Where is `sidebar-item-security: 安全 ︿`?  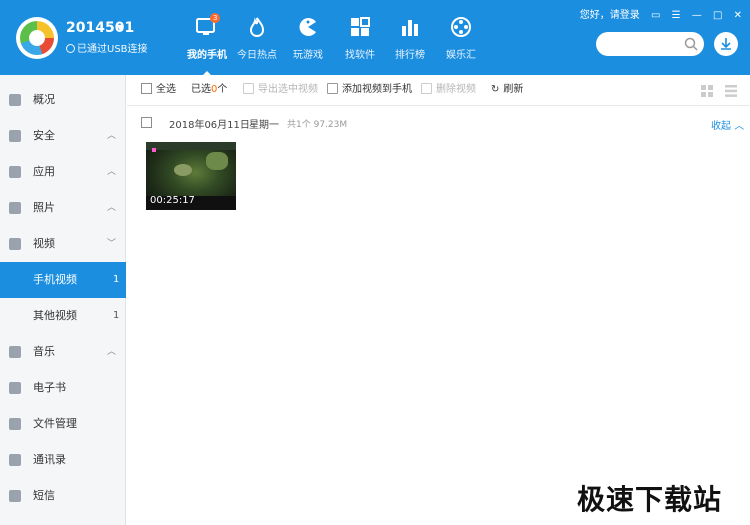 sidebar-item-security: 安全 ︿ is located at coordinates (63, 136).